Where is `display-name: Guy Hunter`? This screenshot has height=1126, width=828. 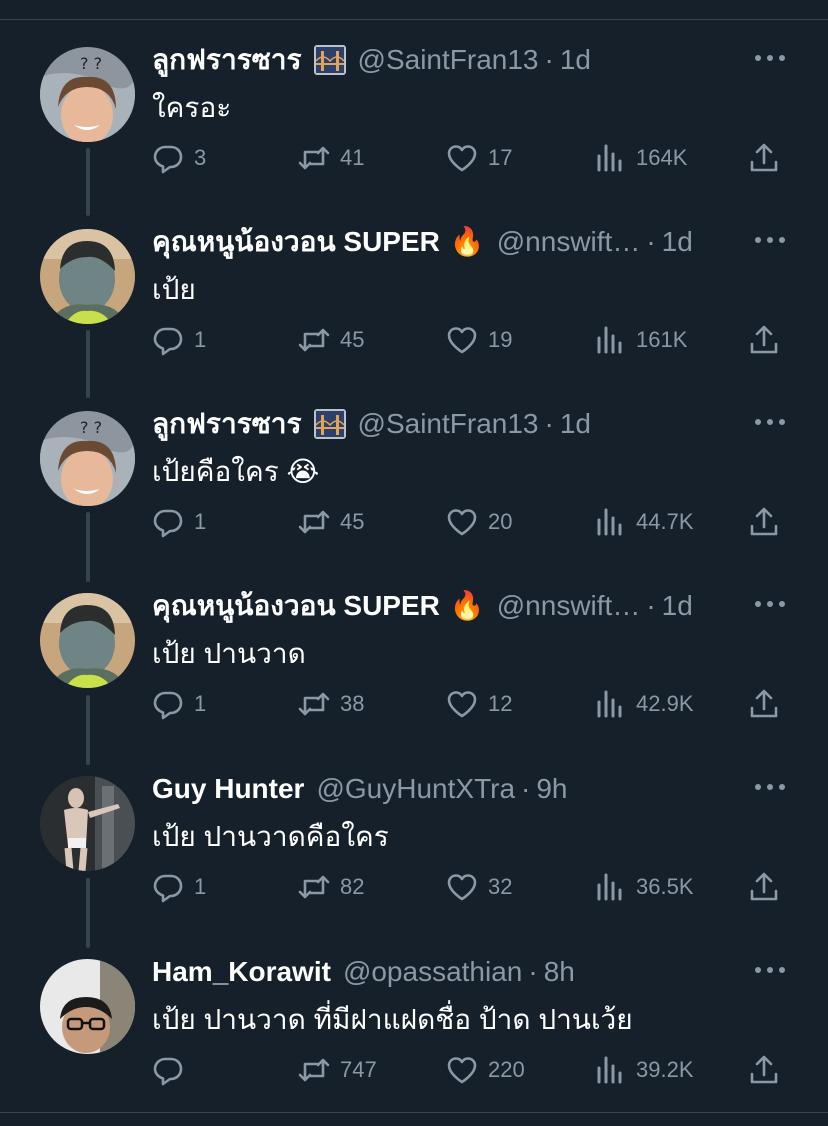
display-name: Guy Hunter is located at coordinates (228, 789).